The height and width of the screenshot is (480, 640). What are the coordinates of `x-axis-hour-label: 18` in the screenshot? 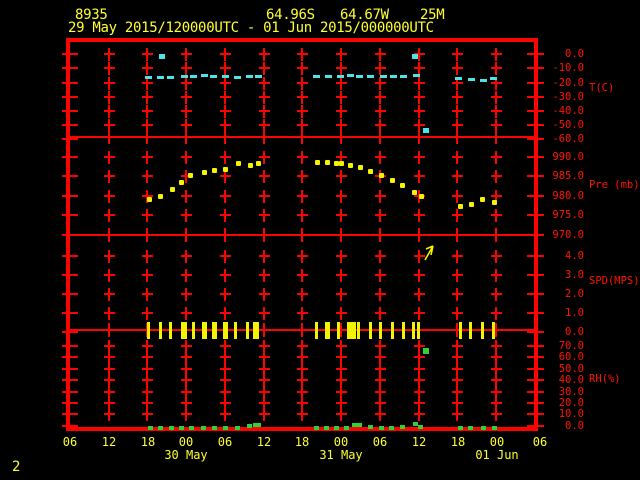 It's located at (302, 442).